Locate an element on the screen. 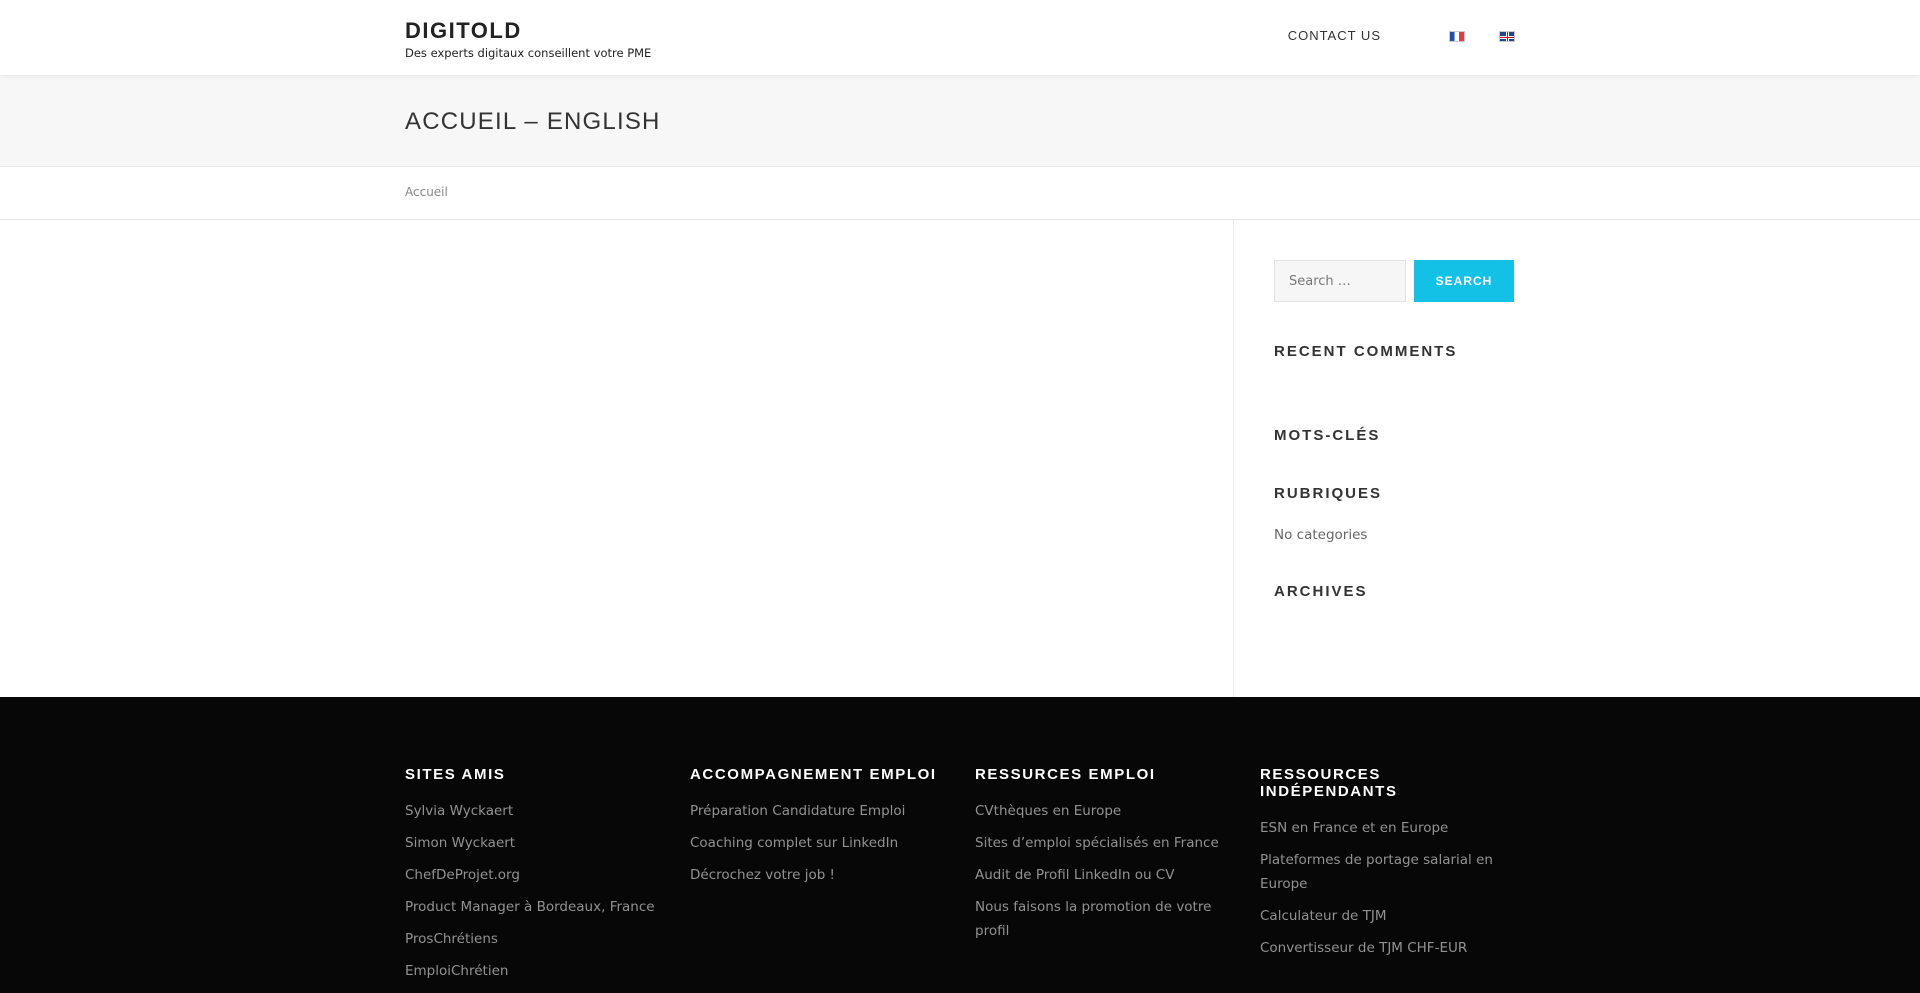 Image resolution: width=1920 pixels, height=993 pixels. footer-link: CVthèques en Europe is located at coordinates (1048, 811).